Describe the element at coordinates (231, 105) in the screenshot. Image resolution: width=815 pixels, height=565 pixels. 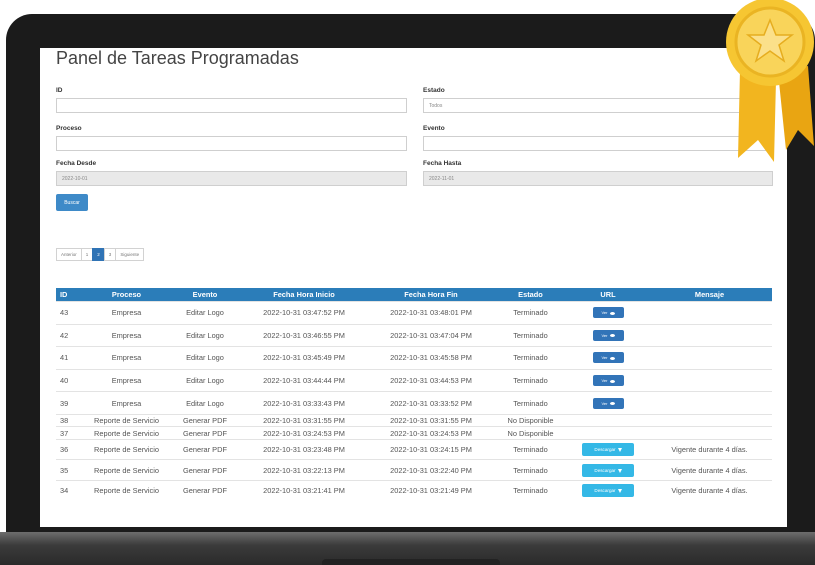
I see `id-input` at that location.